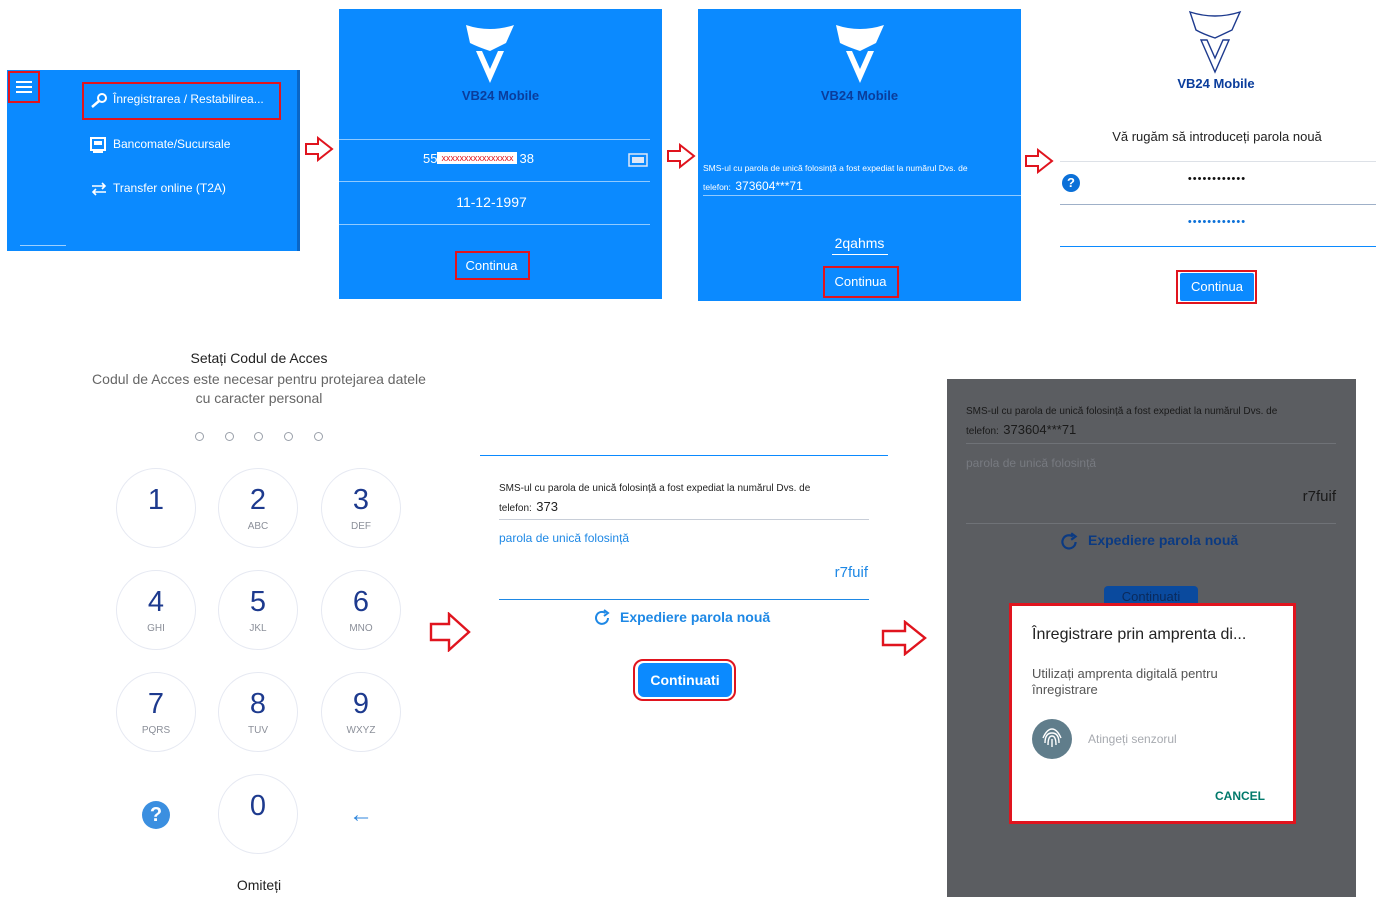  What do you see at coordinates (478, 158) in the screenshot?
I see `card-number-field: 55 xxxxxxxxxxxxxxxx 38` at bounding box center [478, 158].